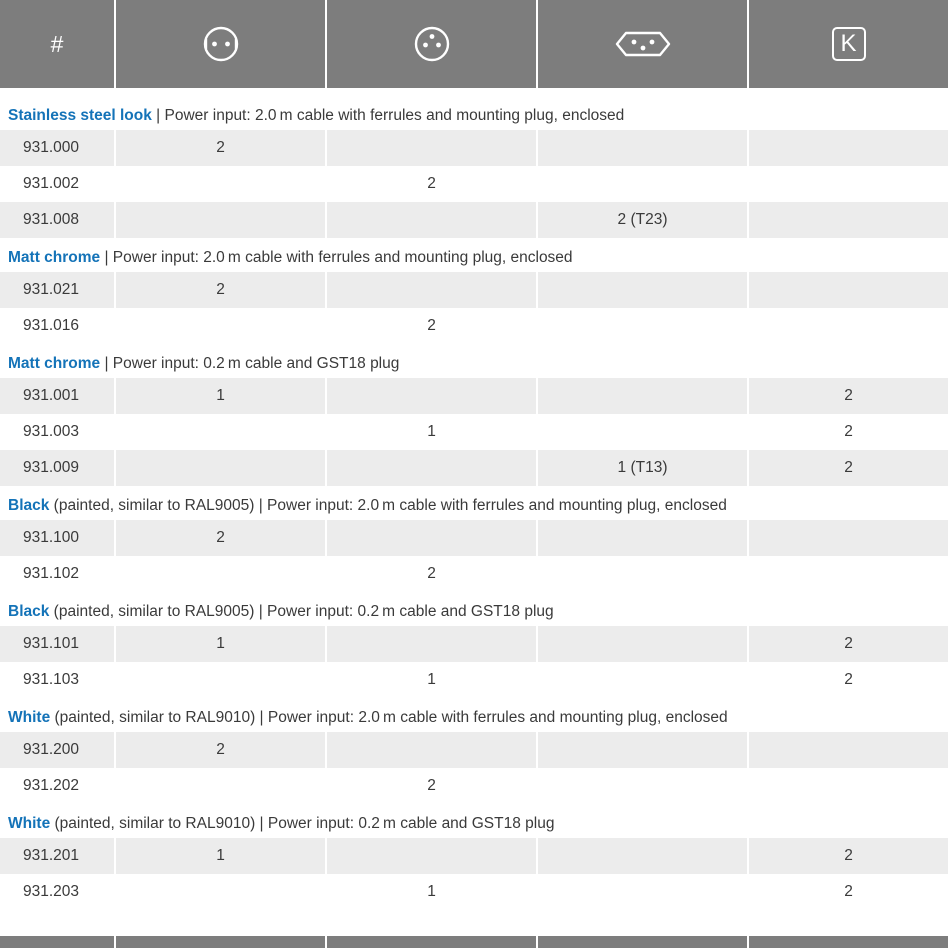 The height and width of the screenshot is (948, 948). Describe the element at coordinates (58, 892) in the screenshot. I see `article-number: 931.203` at that location.